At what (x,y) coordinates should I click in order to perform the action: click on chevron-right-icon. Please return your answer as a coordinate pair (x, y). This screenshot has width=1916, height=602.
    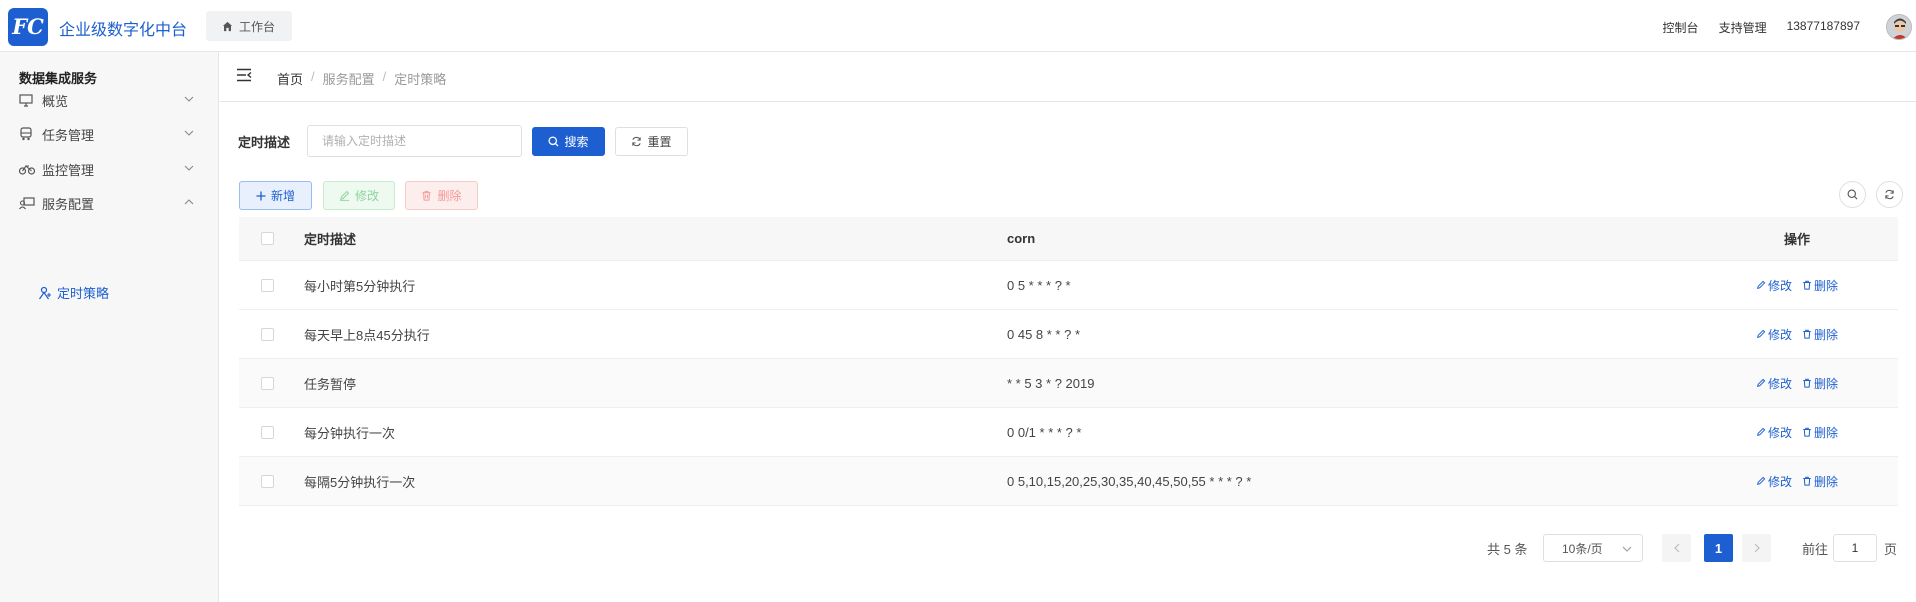
    Looking at the image, I should click on (1757, 548).